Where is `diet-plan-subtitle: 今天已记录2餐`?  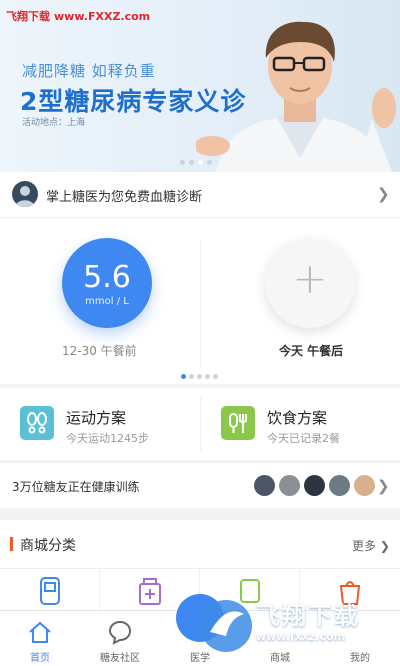 diet-plan-subtitle: 今天已记录2餐 is located at coordinates (303, 438).